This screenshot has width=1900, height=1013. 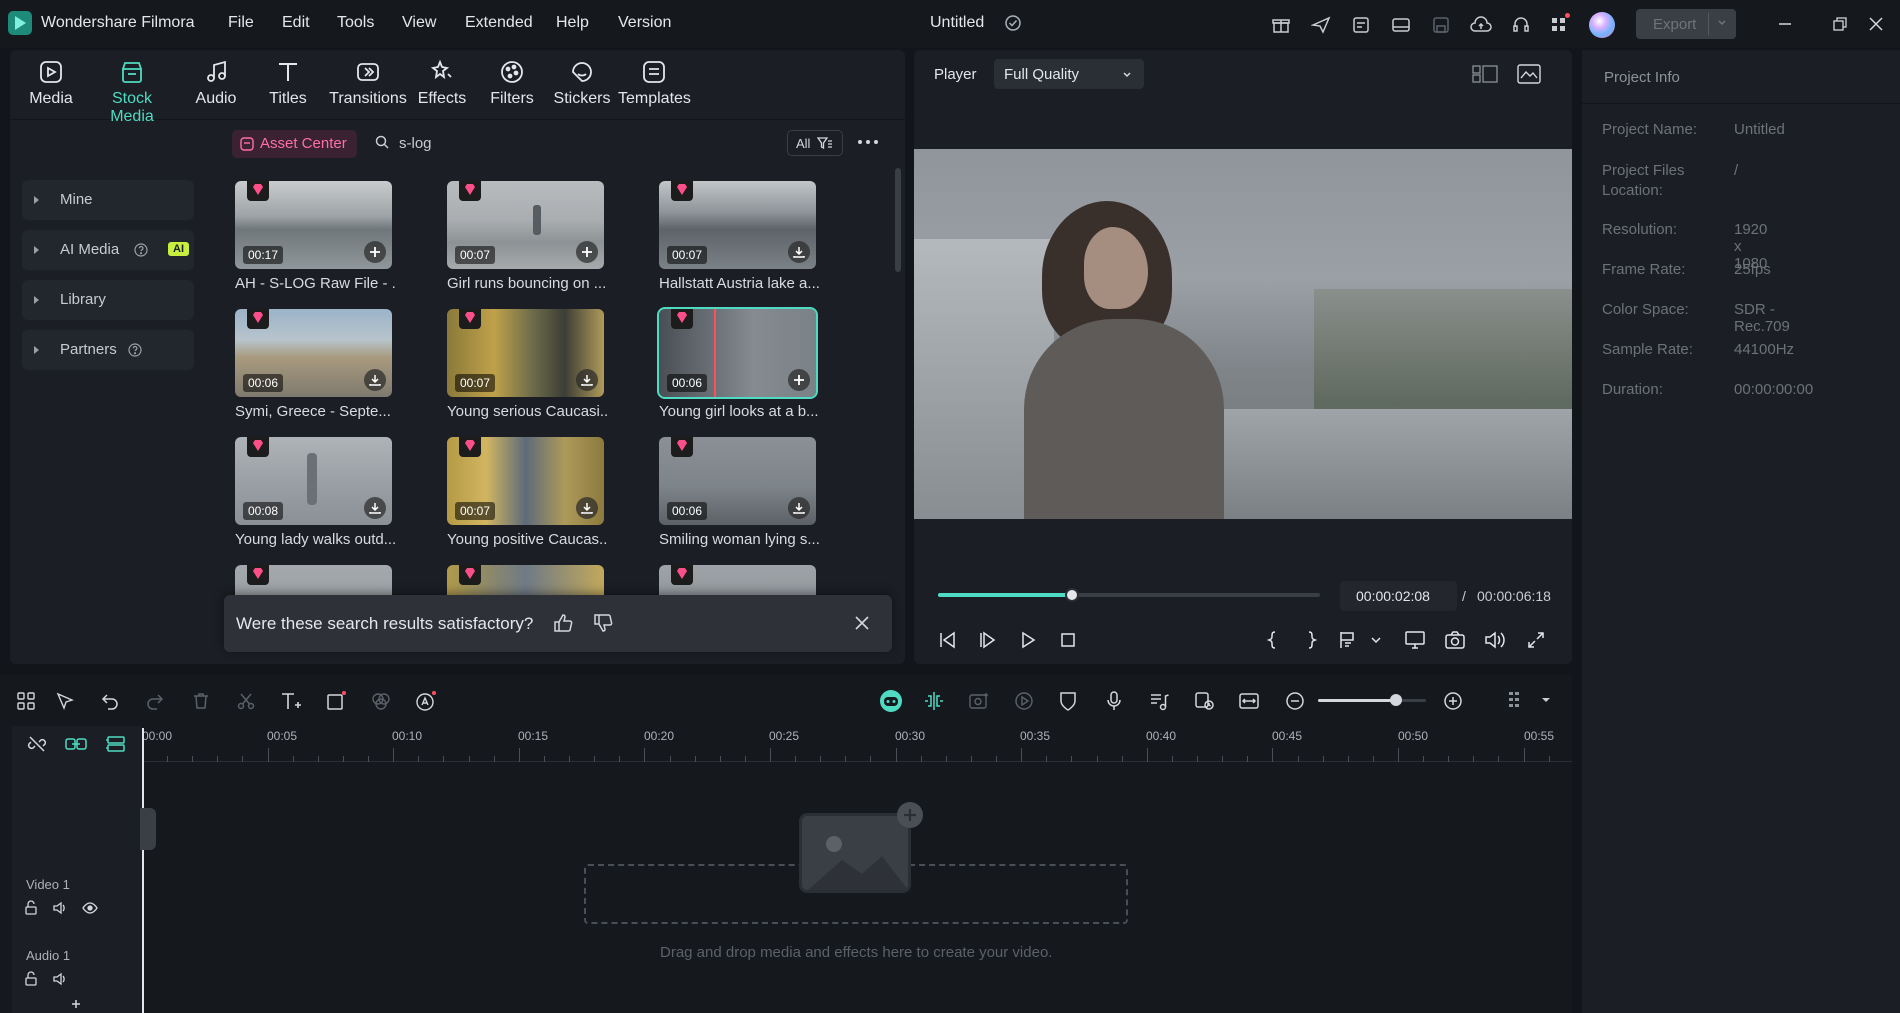 What do you see at coordinates (108, 200) in the screenshot?
I see `sidebar-item-mine: Mine` at bounding box center [108, 200].